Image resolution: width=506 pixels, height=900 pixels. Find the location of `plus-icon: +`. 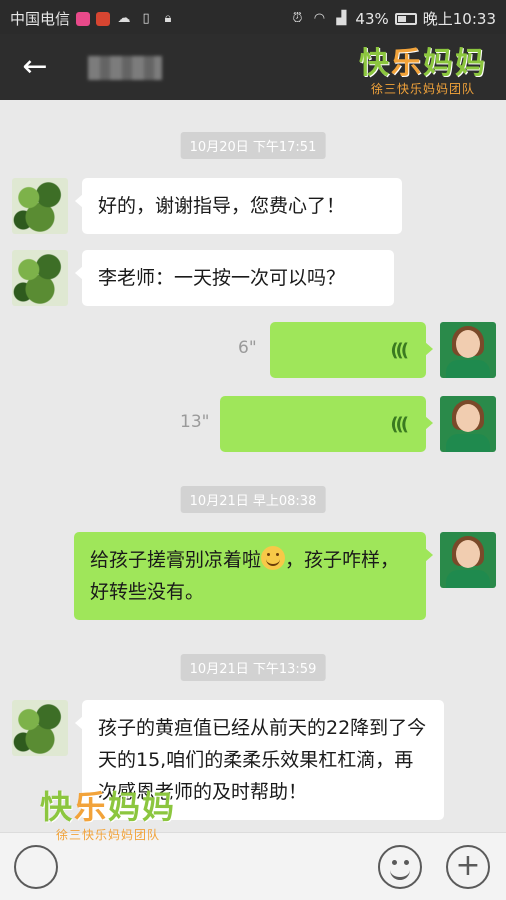

plus-icon: + is located at coordinates (468, 867).